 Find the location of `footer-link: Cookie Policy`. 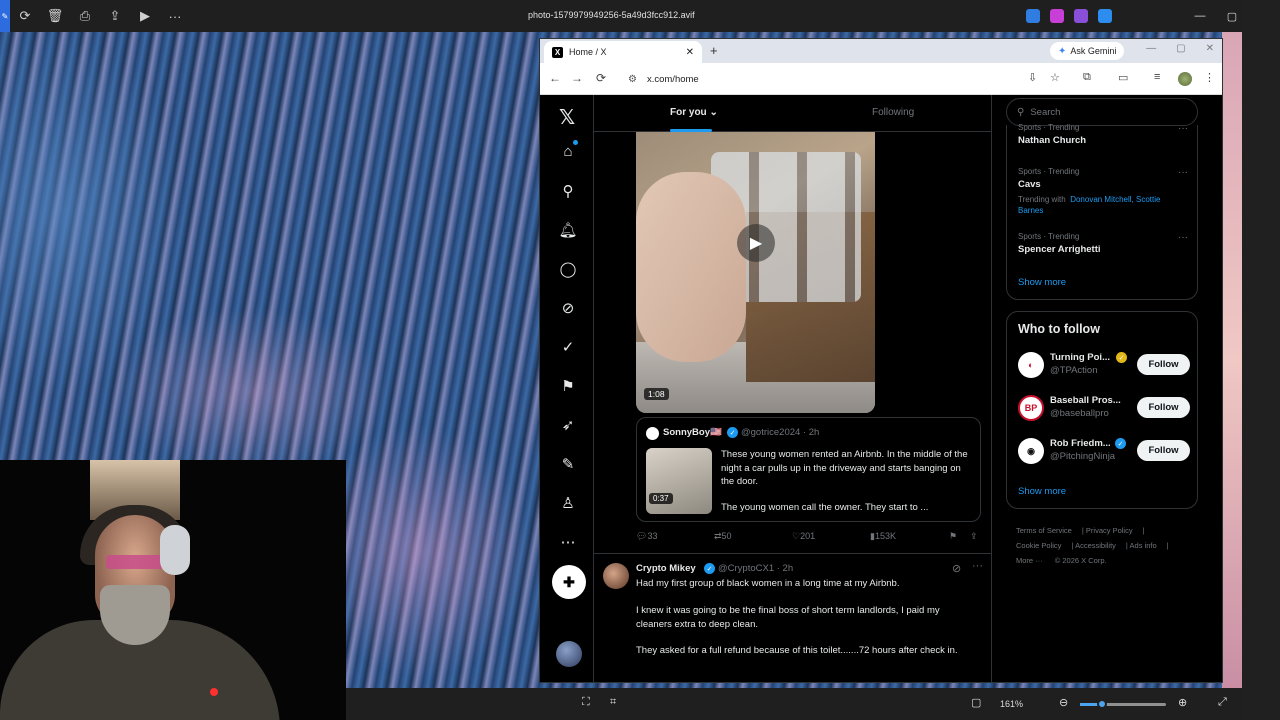

footer-link: Cookie Policy is located at coordinates (1038, 545).